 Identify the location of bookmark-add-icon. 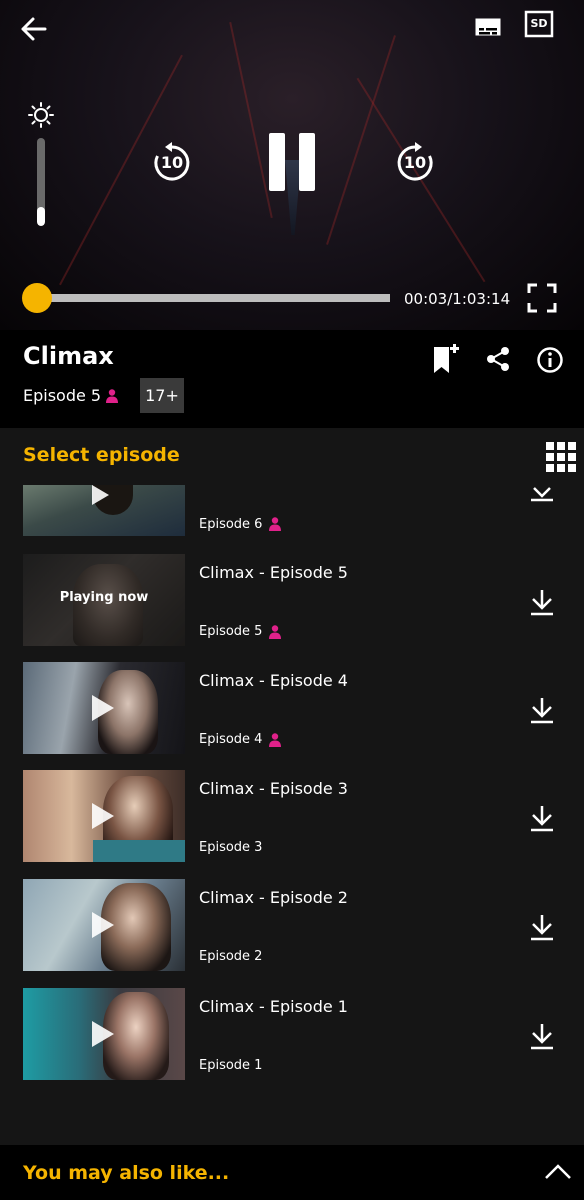
(446, 358).